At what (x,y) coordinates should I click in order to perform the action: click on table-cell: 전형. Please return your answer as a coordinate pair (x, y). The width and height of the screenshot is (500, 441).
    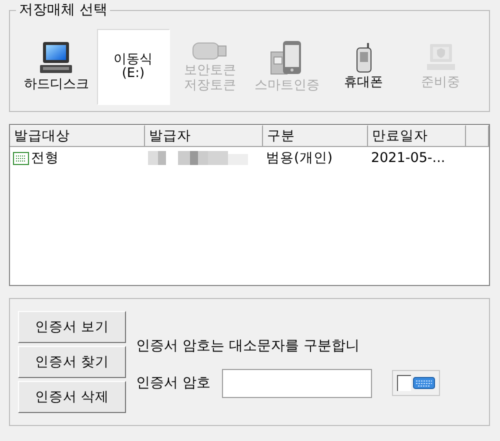
    Looking at the image, I should click on (45, 158).